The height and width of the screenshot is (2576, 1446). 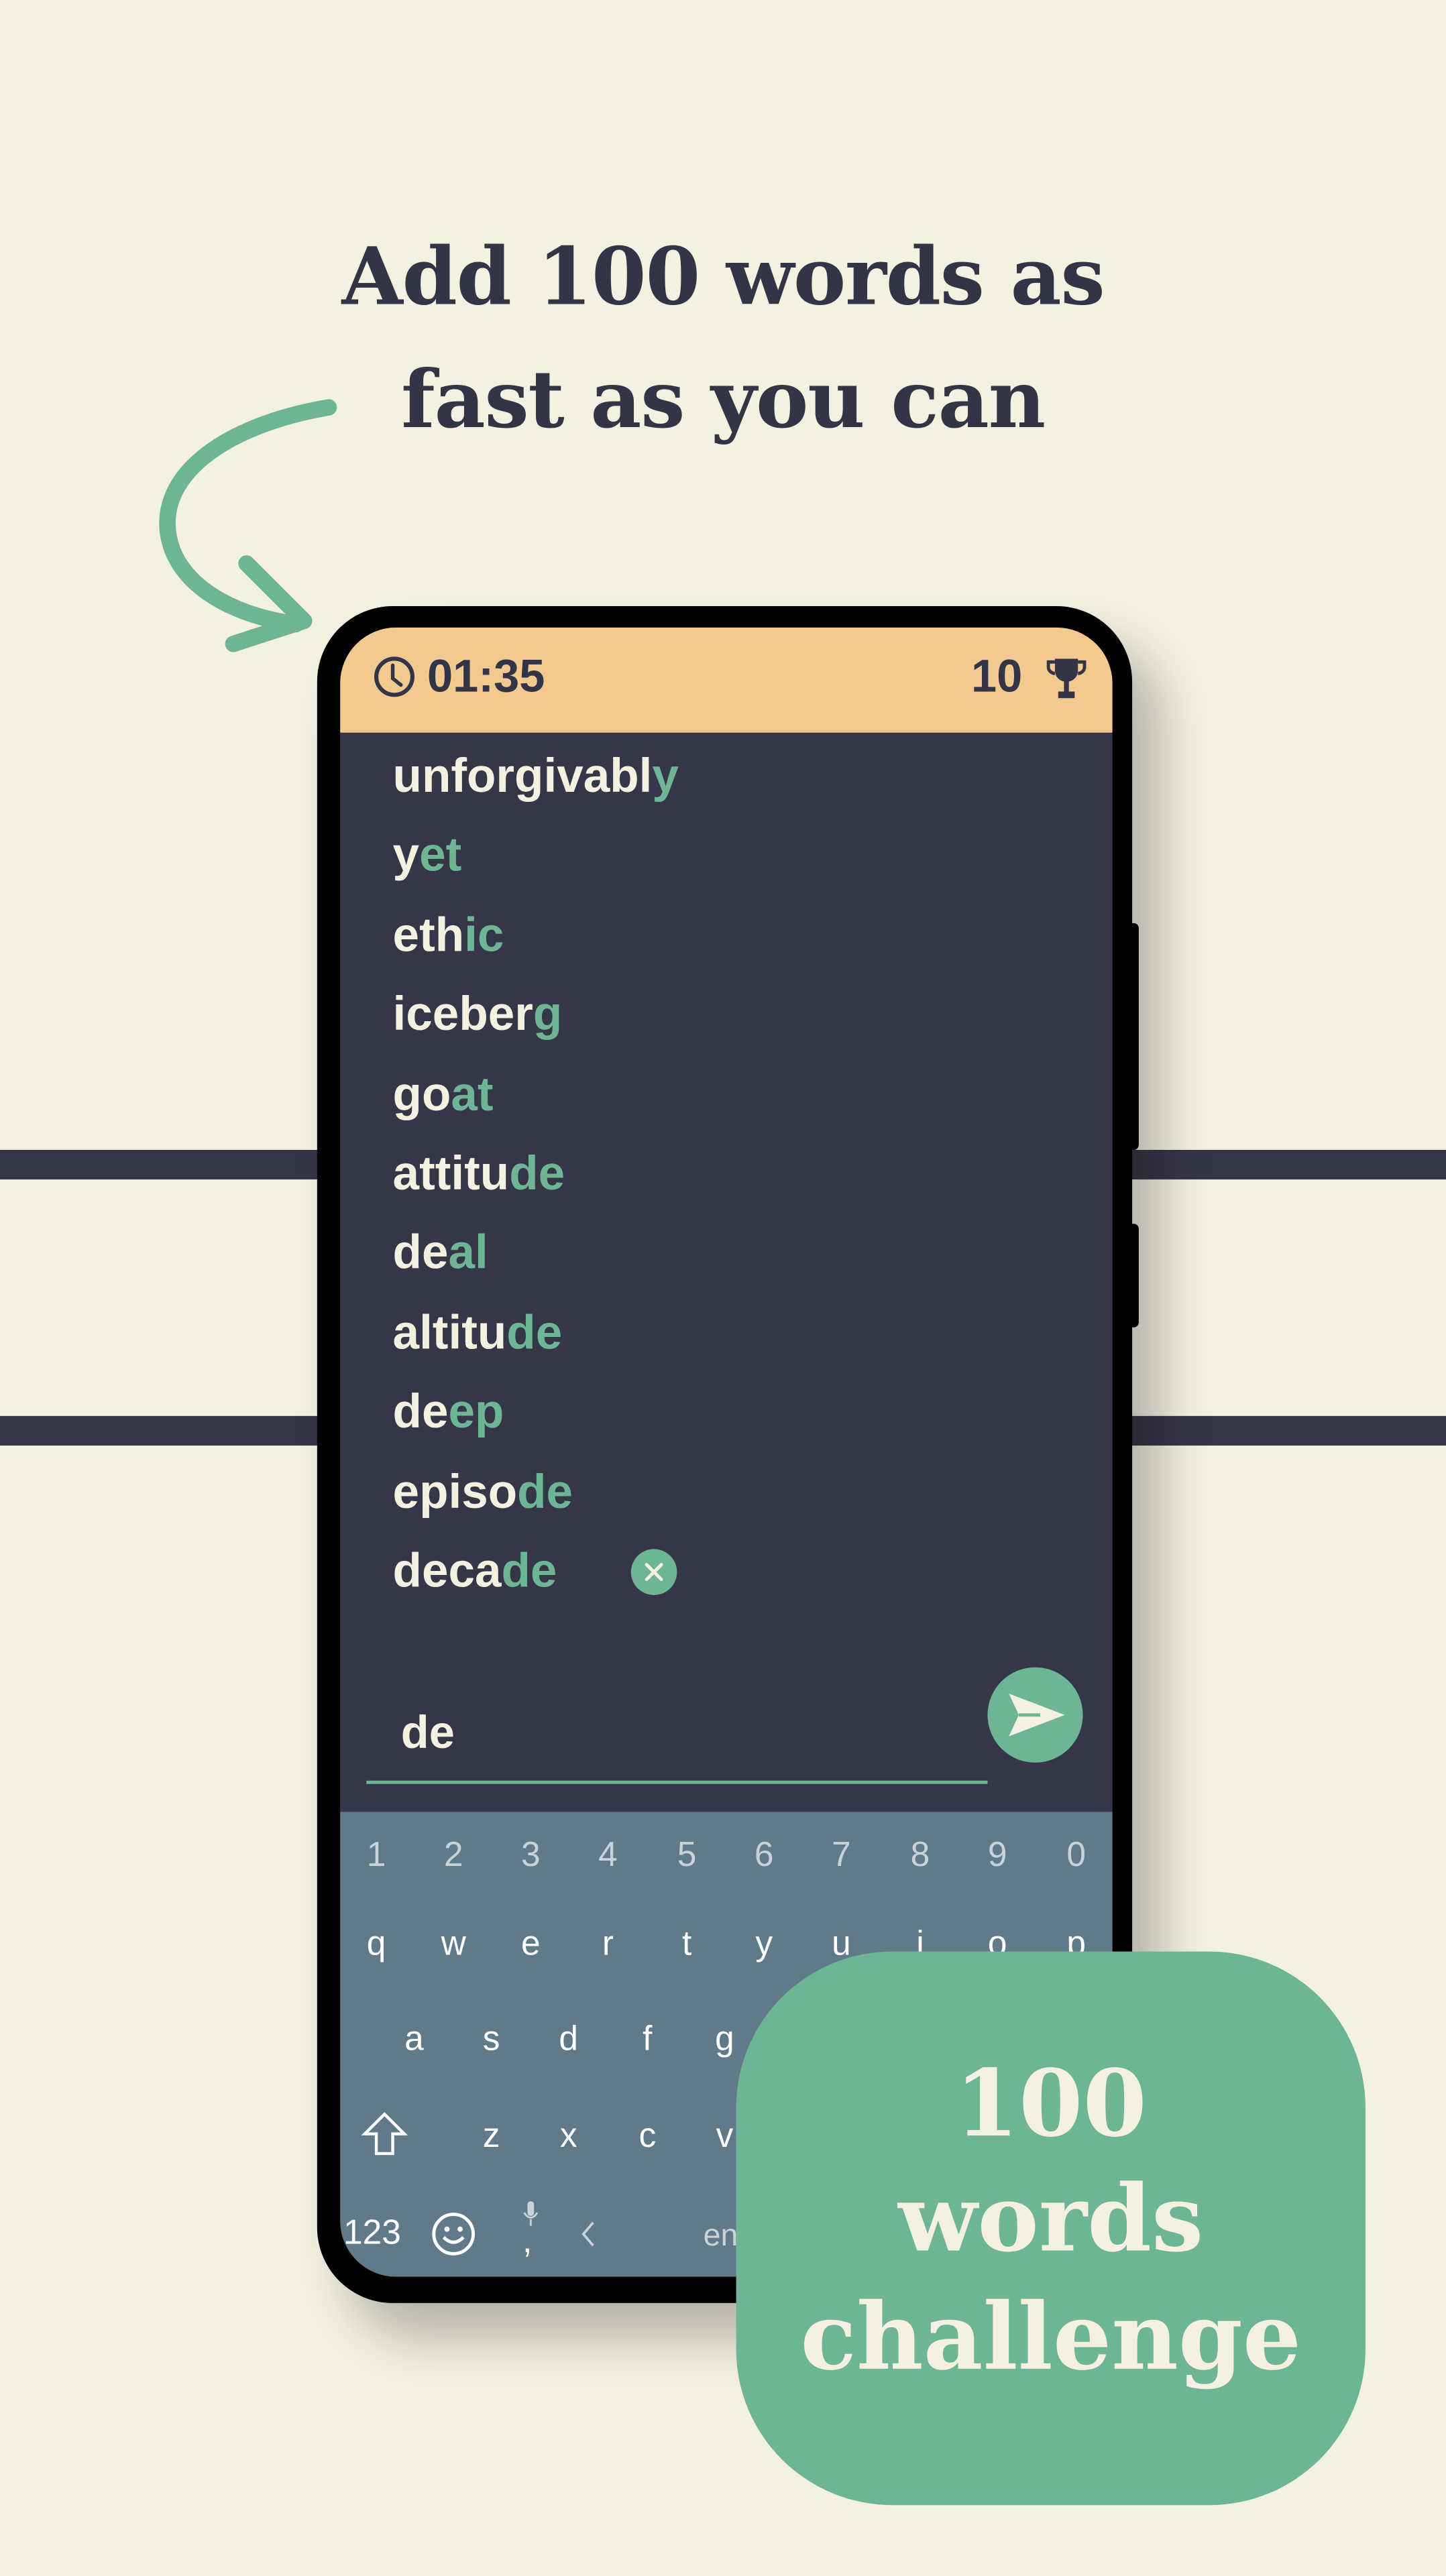 I want to click on key-0: 0, so click(x=1076, y=1855).